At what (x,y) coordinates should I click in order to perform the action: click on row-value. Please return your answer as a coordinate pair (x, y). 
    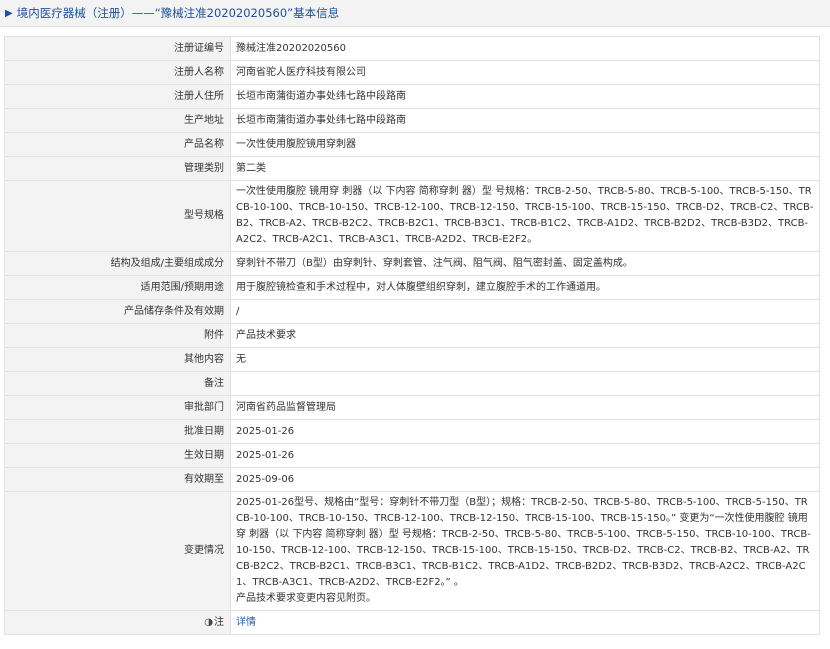
    Looking at the image, I should click on (525, 383).